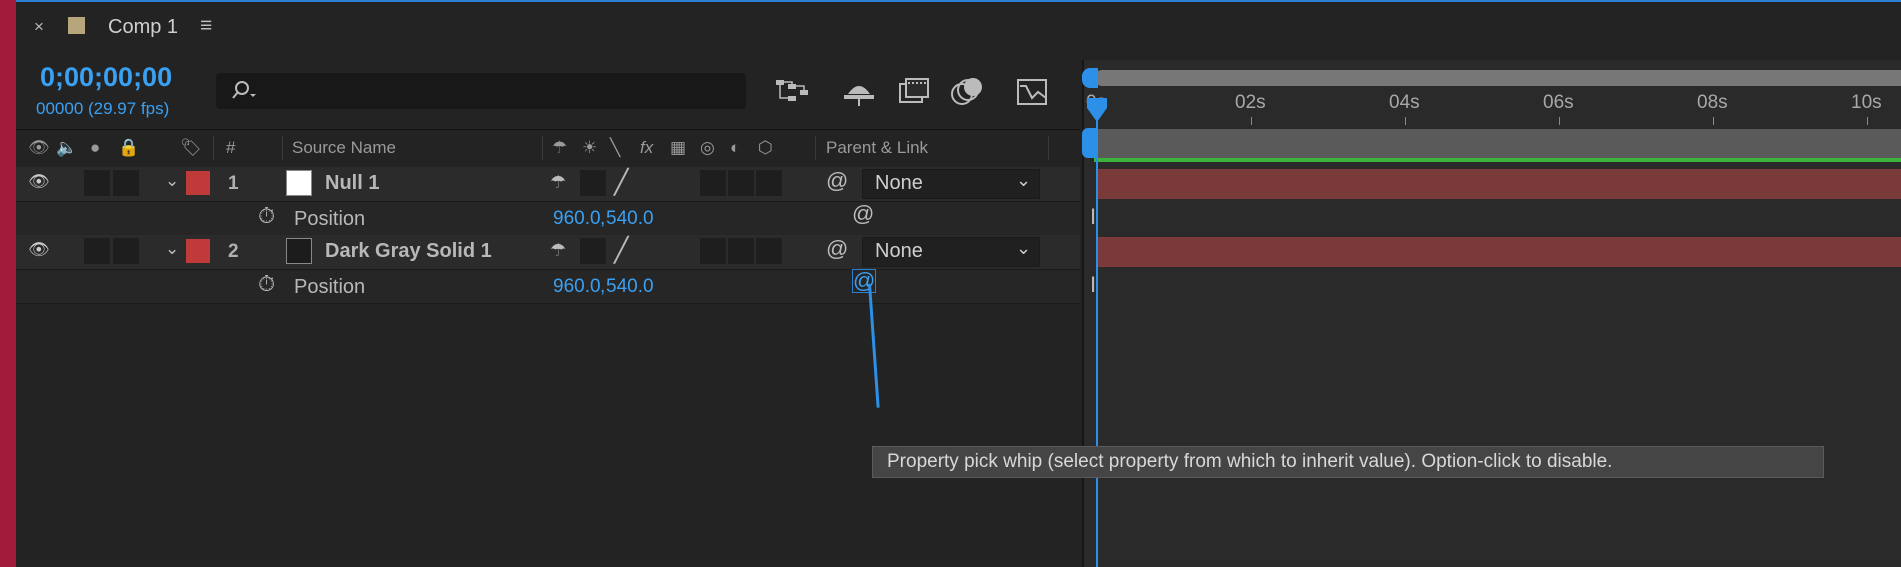 This screenshot has height=567, width=1901. Describe the element at coordinates (1033, 91) in the screenshot. I see `graph-editor-icon` at that location.